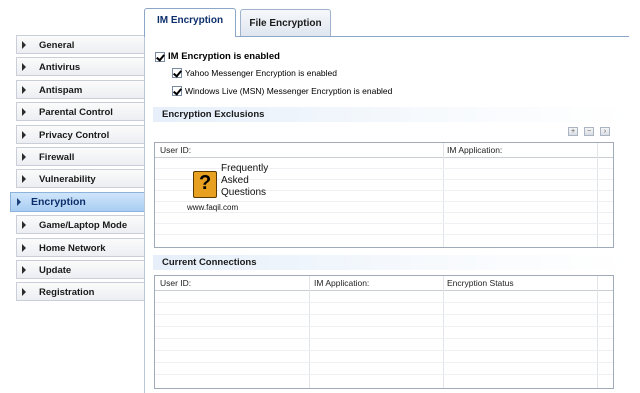 Image resolution: width=640 pixels, height=393 pixels. What do you see at coordinates (605, 131) in the screenshot?
I see `edit-icon: ›` at bounding box center [605, 131].